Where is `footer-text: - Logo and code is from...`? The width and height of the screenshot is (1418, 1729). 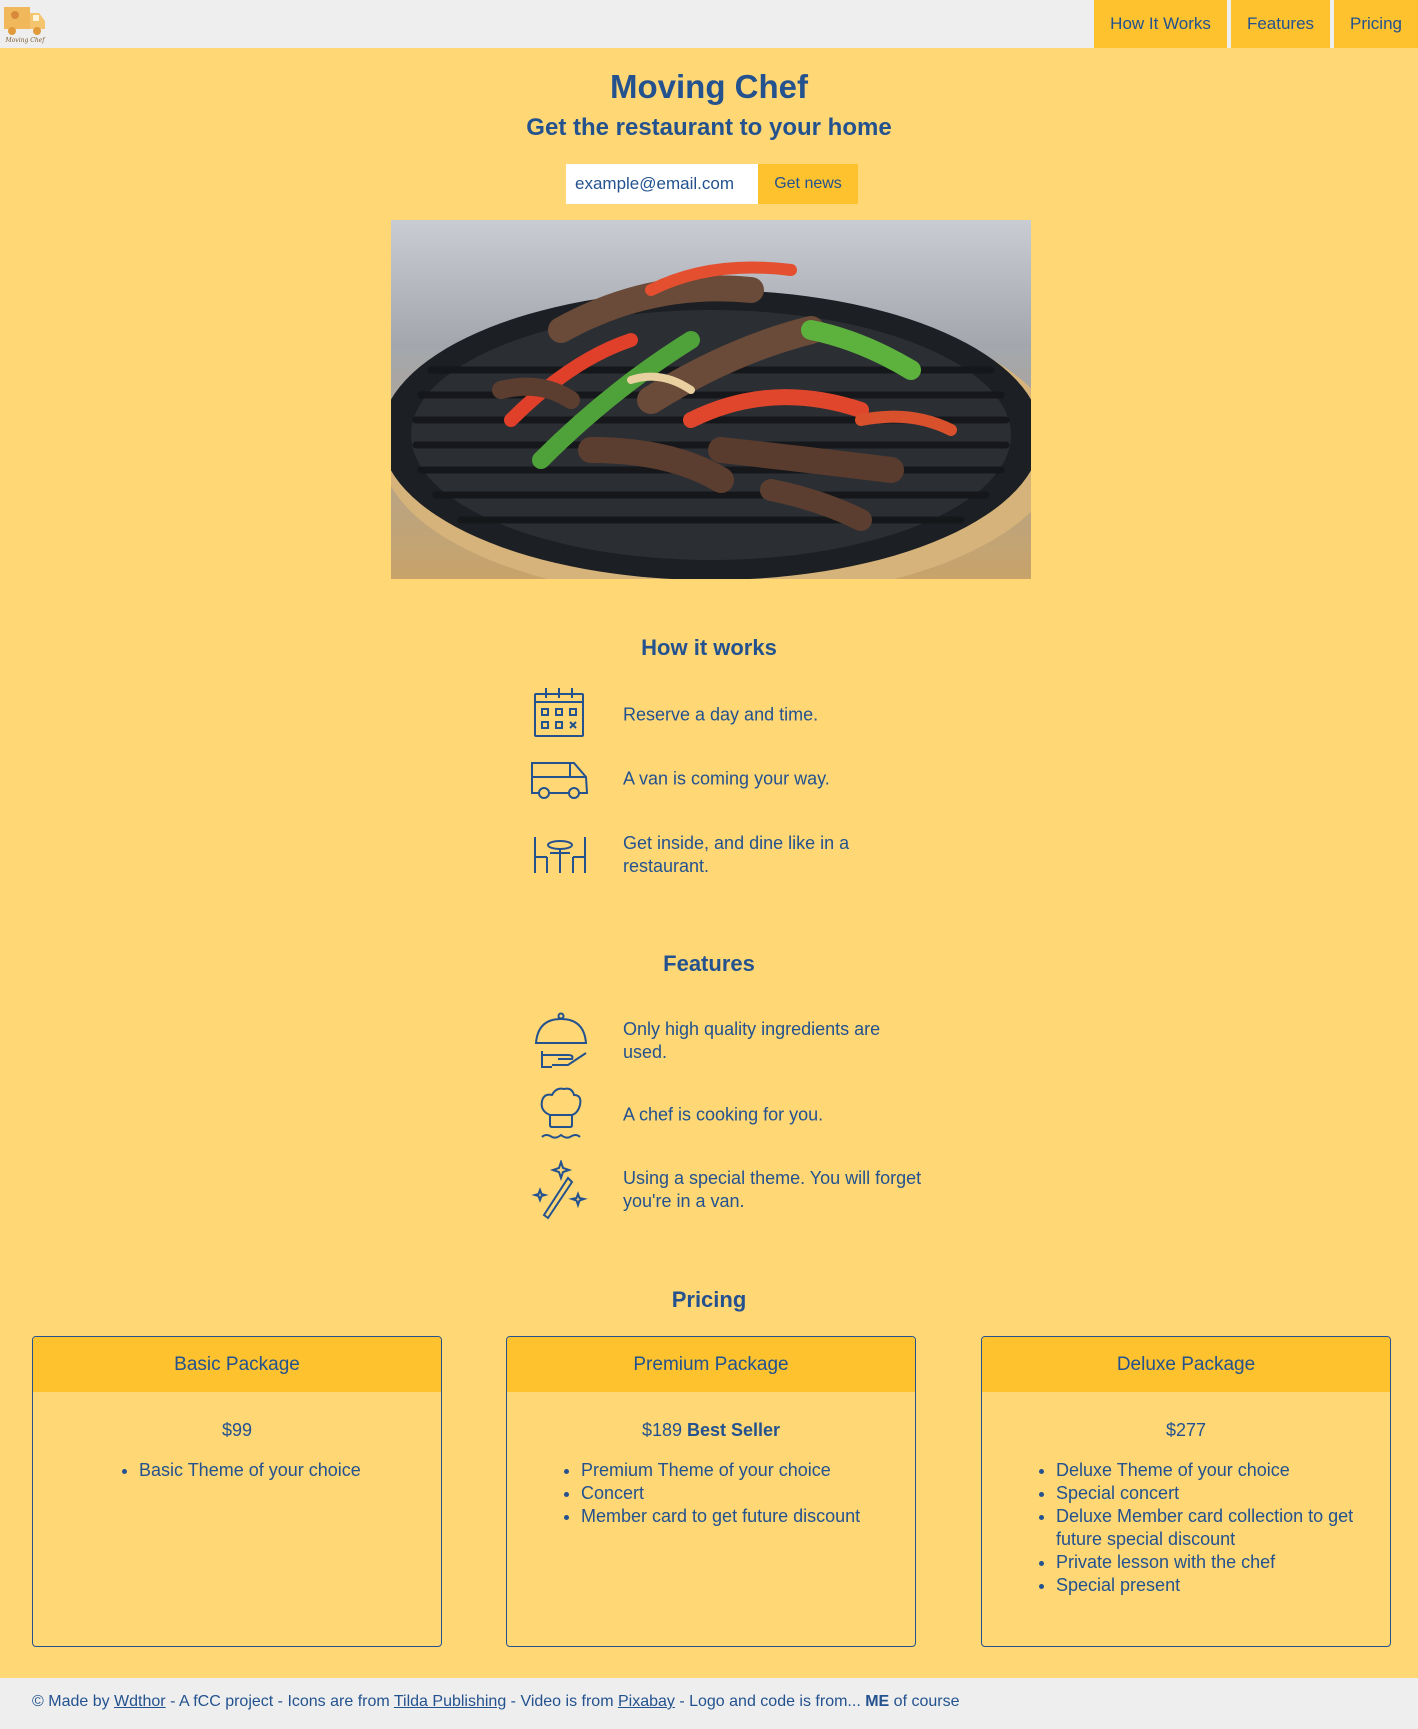 footer-text: - Logo and code is from... is located at coordinates (770, 1701).